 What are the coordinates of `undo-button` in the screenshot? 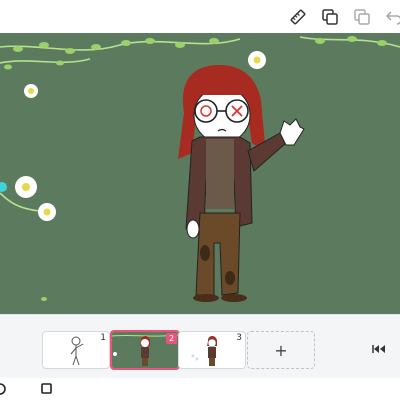 It's located at (391, 17).